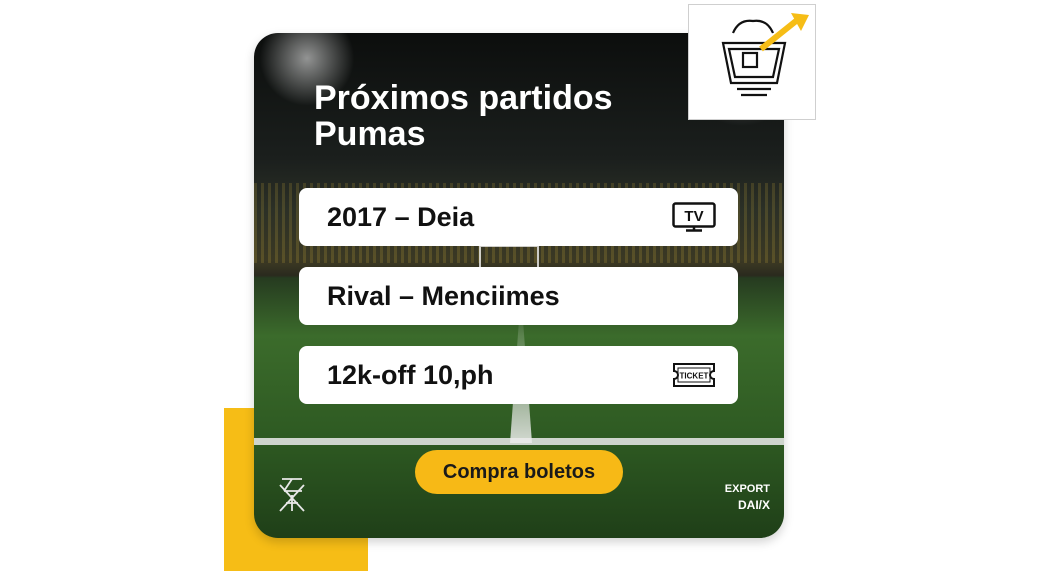 The image size is (1050, 571). I want to click on tv-icon: TV, so click(694, 217).